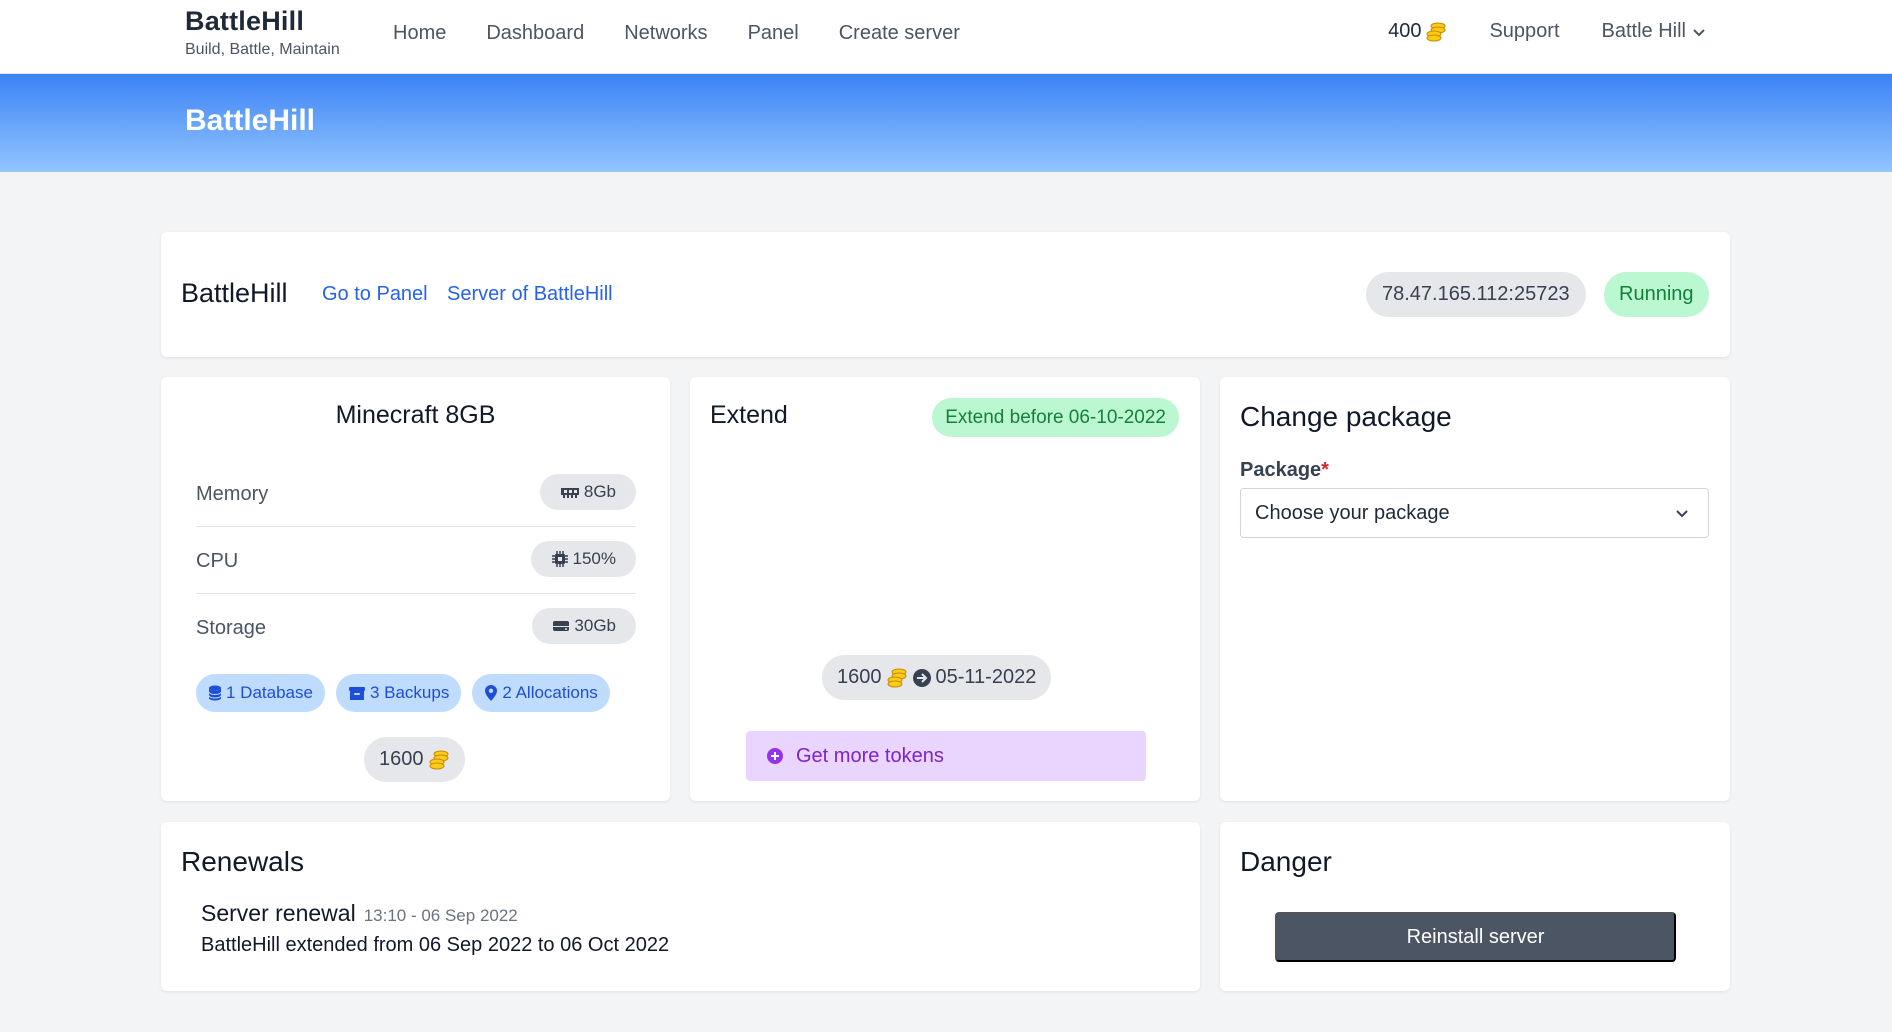 The height and width of the screenshot is (1032, 1892). What do you see at coordinates (946, 123) in the screenshot?
I see `page-banner: BattleHill` at bounding box center [946, 123].